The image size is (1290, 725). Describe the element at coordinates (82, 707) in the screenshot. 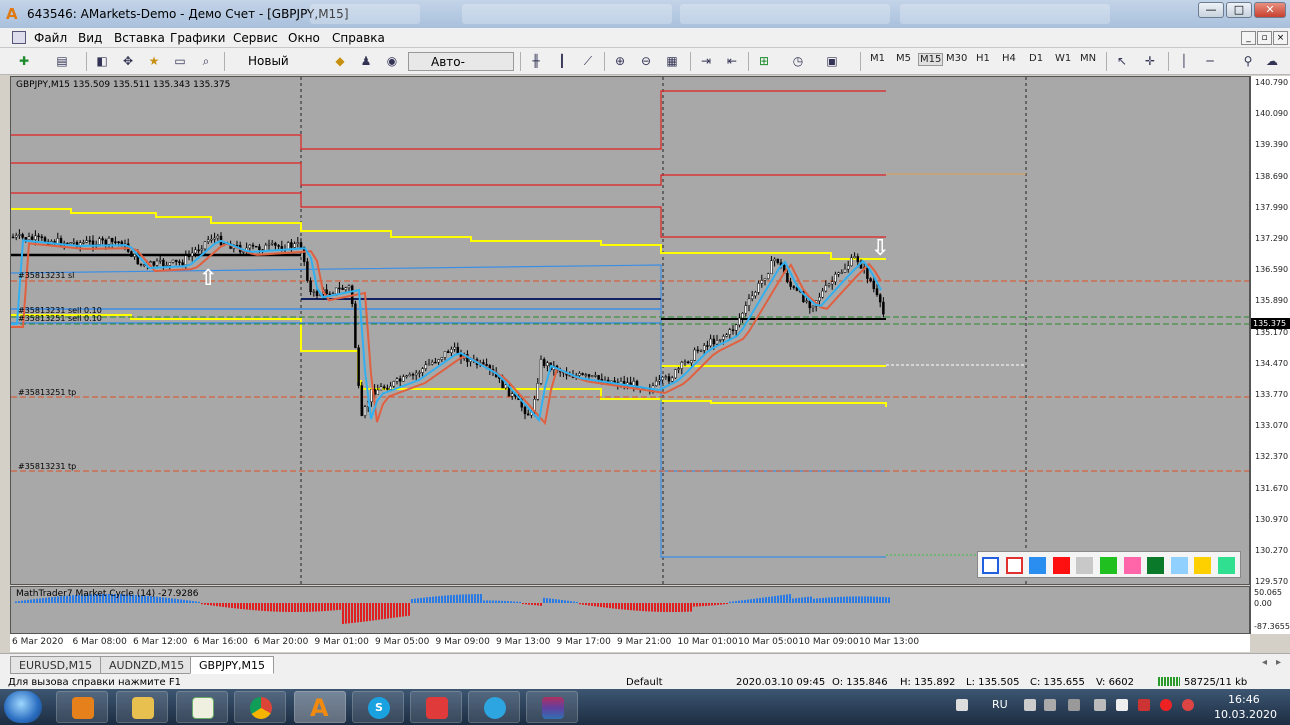

I see `taskbar-media-player` at that location.